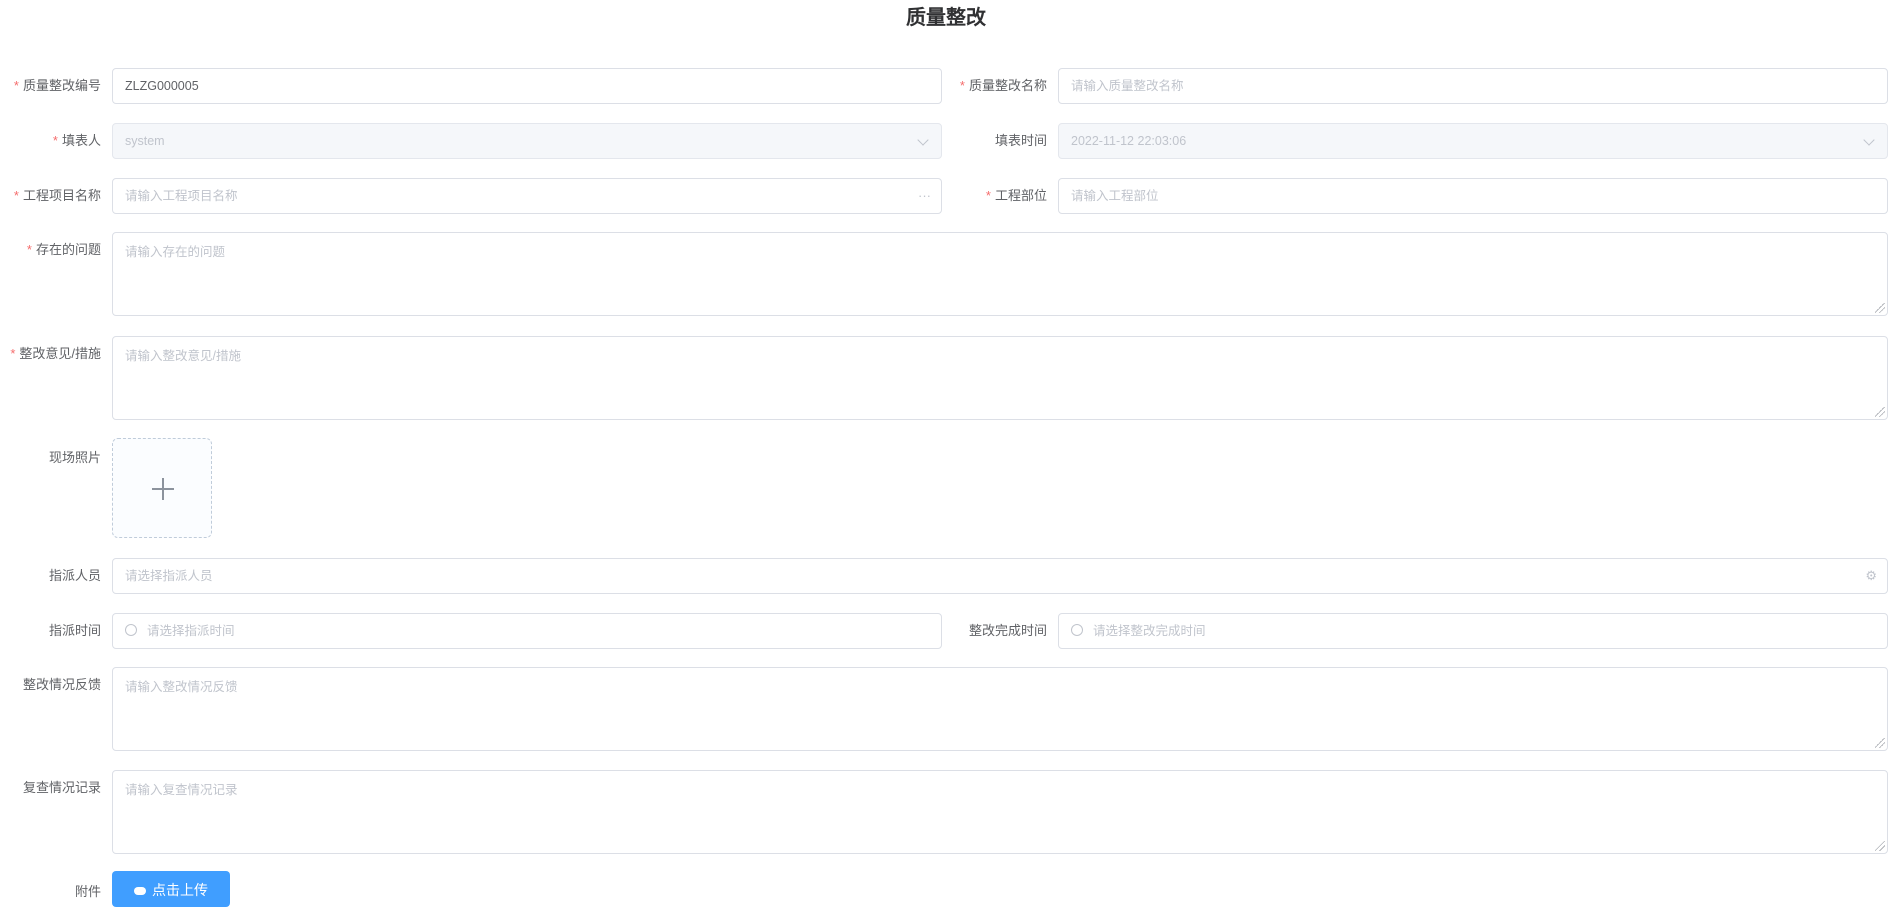 The width and height of the screenshot is (1892, 910). Describe the element at coordinates (181, 790) in the screenshot. I see `review-placeholder: 请输入复查情况记录` at that location.